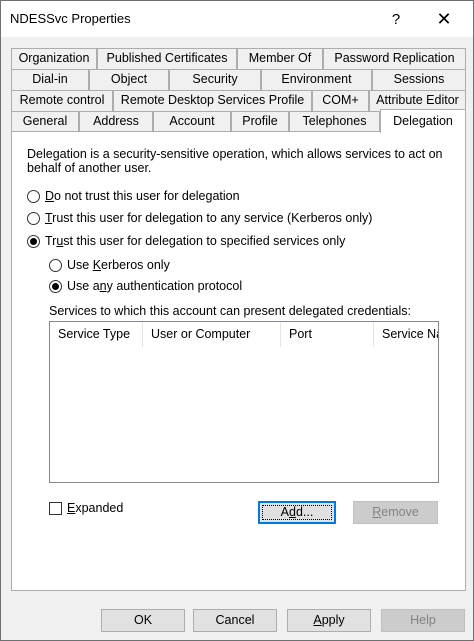 The image size is (474, 641). What do you see at coordinates (406, 334) in the screenshot?
I see `column-service-name: Service Na` at bounding box center [406, 334].